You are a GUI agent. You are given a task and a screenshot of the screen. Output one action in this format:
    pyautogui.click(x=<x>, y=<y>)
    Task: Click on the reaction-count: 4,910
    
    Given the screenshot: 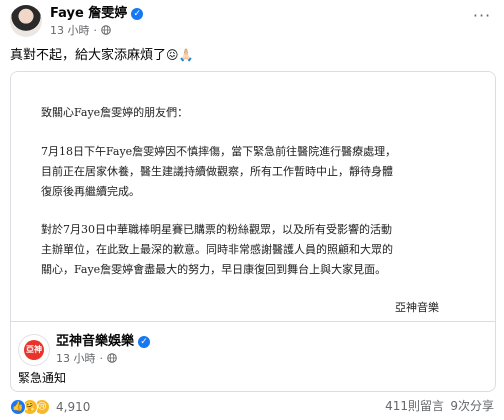 What is the action you would take?
    pyautogui.click(x=73, y=407)
    